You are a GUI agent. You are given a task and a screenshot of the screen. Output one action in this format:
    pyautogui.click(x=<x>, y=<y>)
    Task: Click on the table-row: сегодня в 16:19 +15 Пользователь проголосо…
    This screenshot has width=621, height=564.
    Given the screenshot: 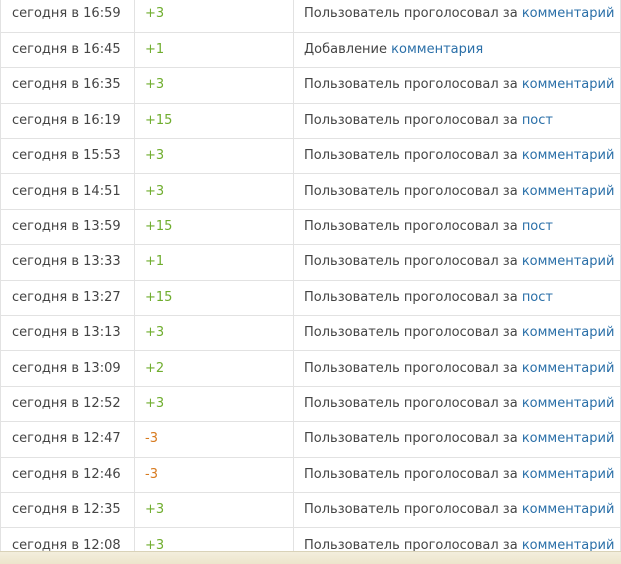 What is the action you would take?
    pyautogui.click(x=310, y=121)
    